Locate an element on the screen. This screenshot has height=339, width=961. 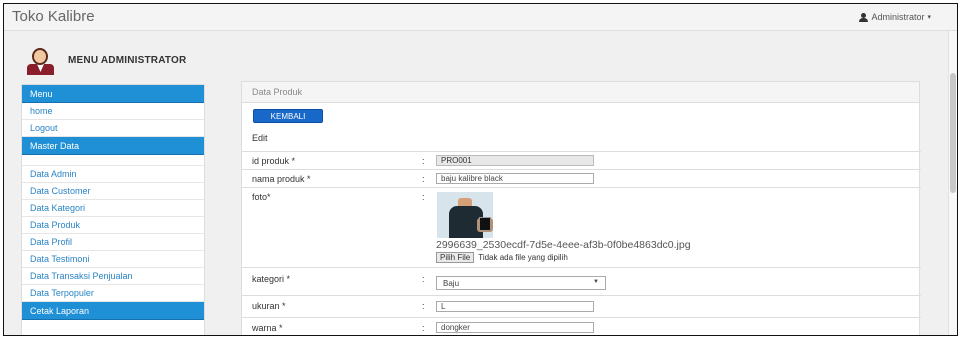
id-produk-field: PRO001 is located at coordinates (515, 160).